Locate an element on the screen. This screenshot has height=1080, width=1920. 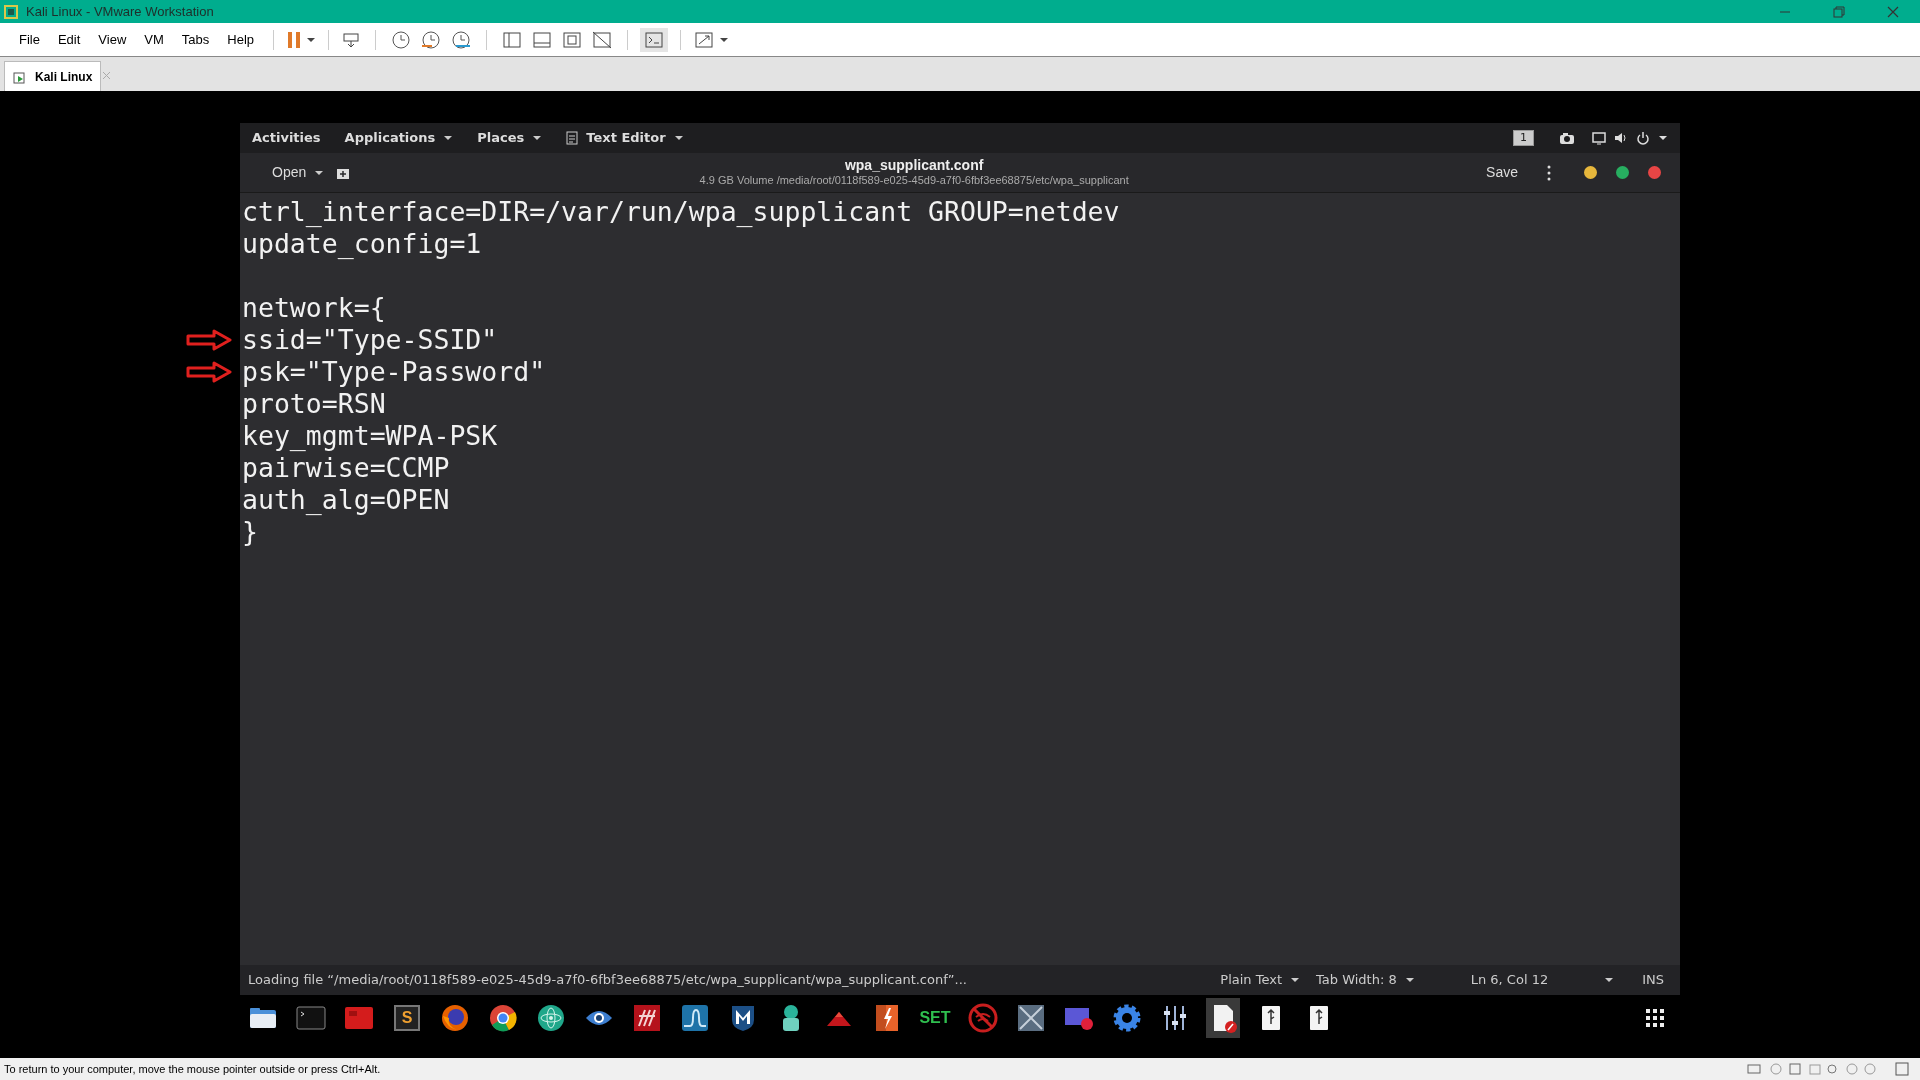
applications-menu: Applications is located at coordinates (399, 138).